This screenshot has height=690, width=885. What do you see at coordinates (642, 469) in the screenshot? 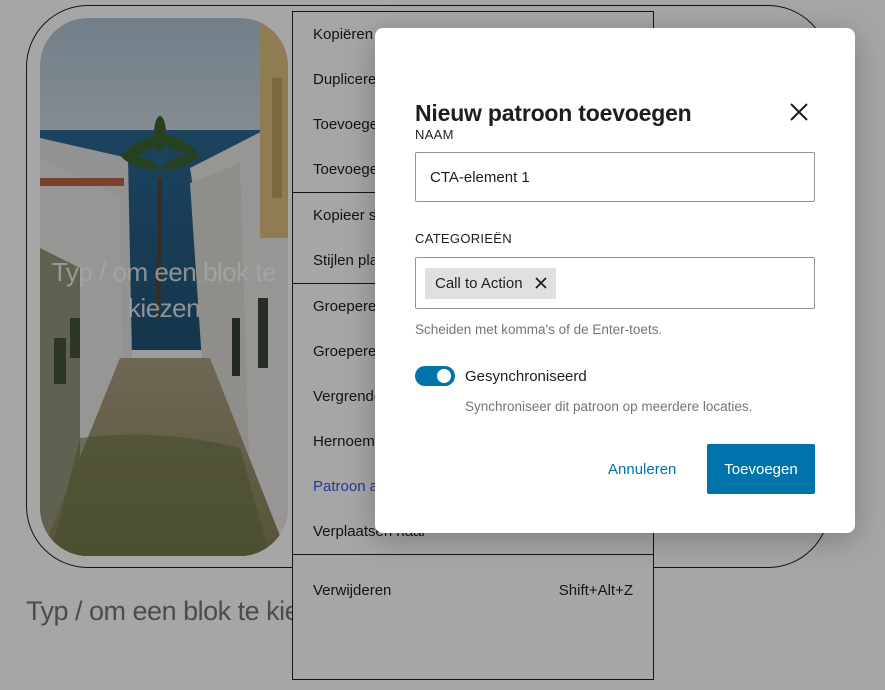
I see `cancel-button: Annuleren` at bounding box center [642, 469].